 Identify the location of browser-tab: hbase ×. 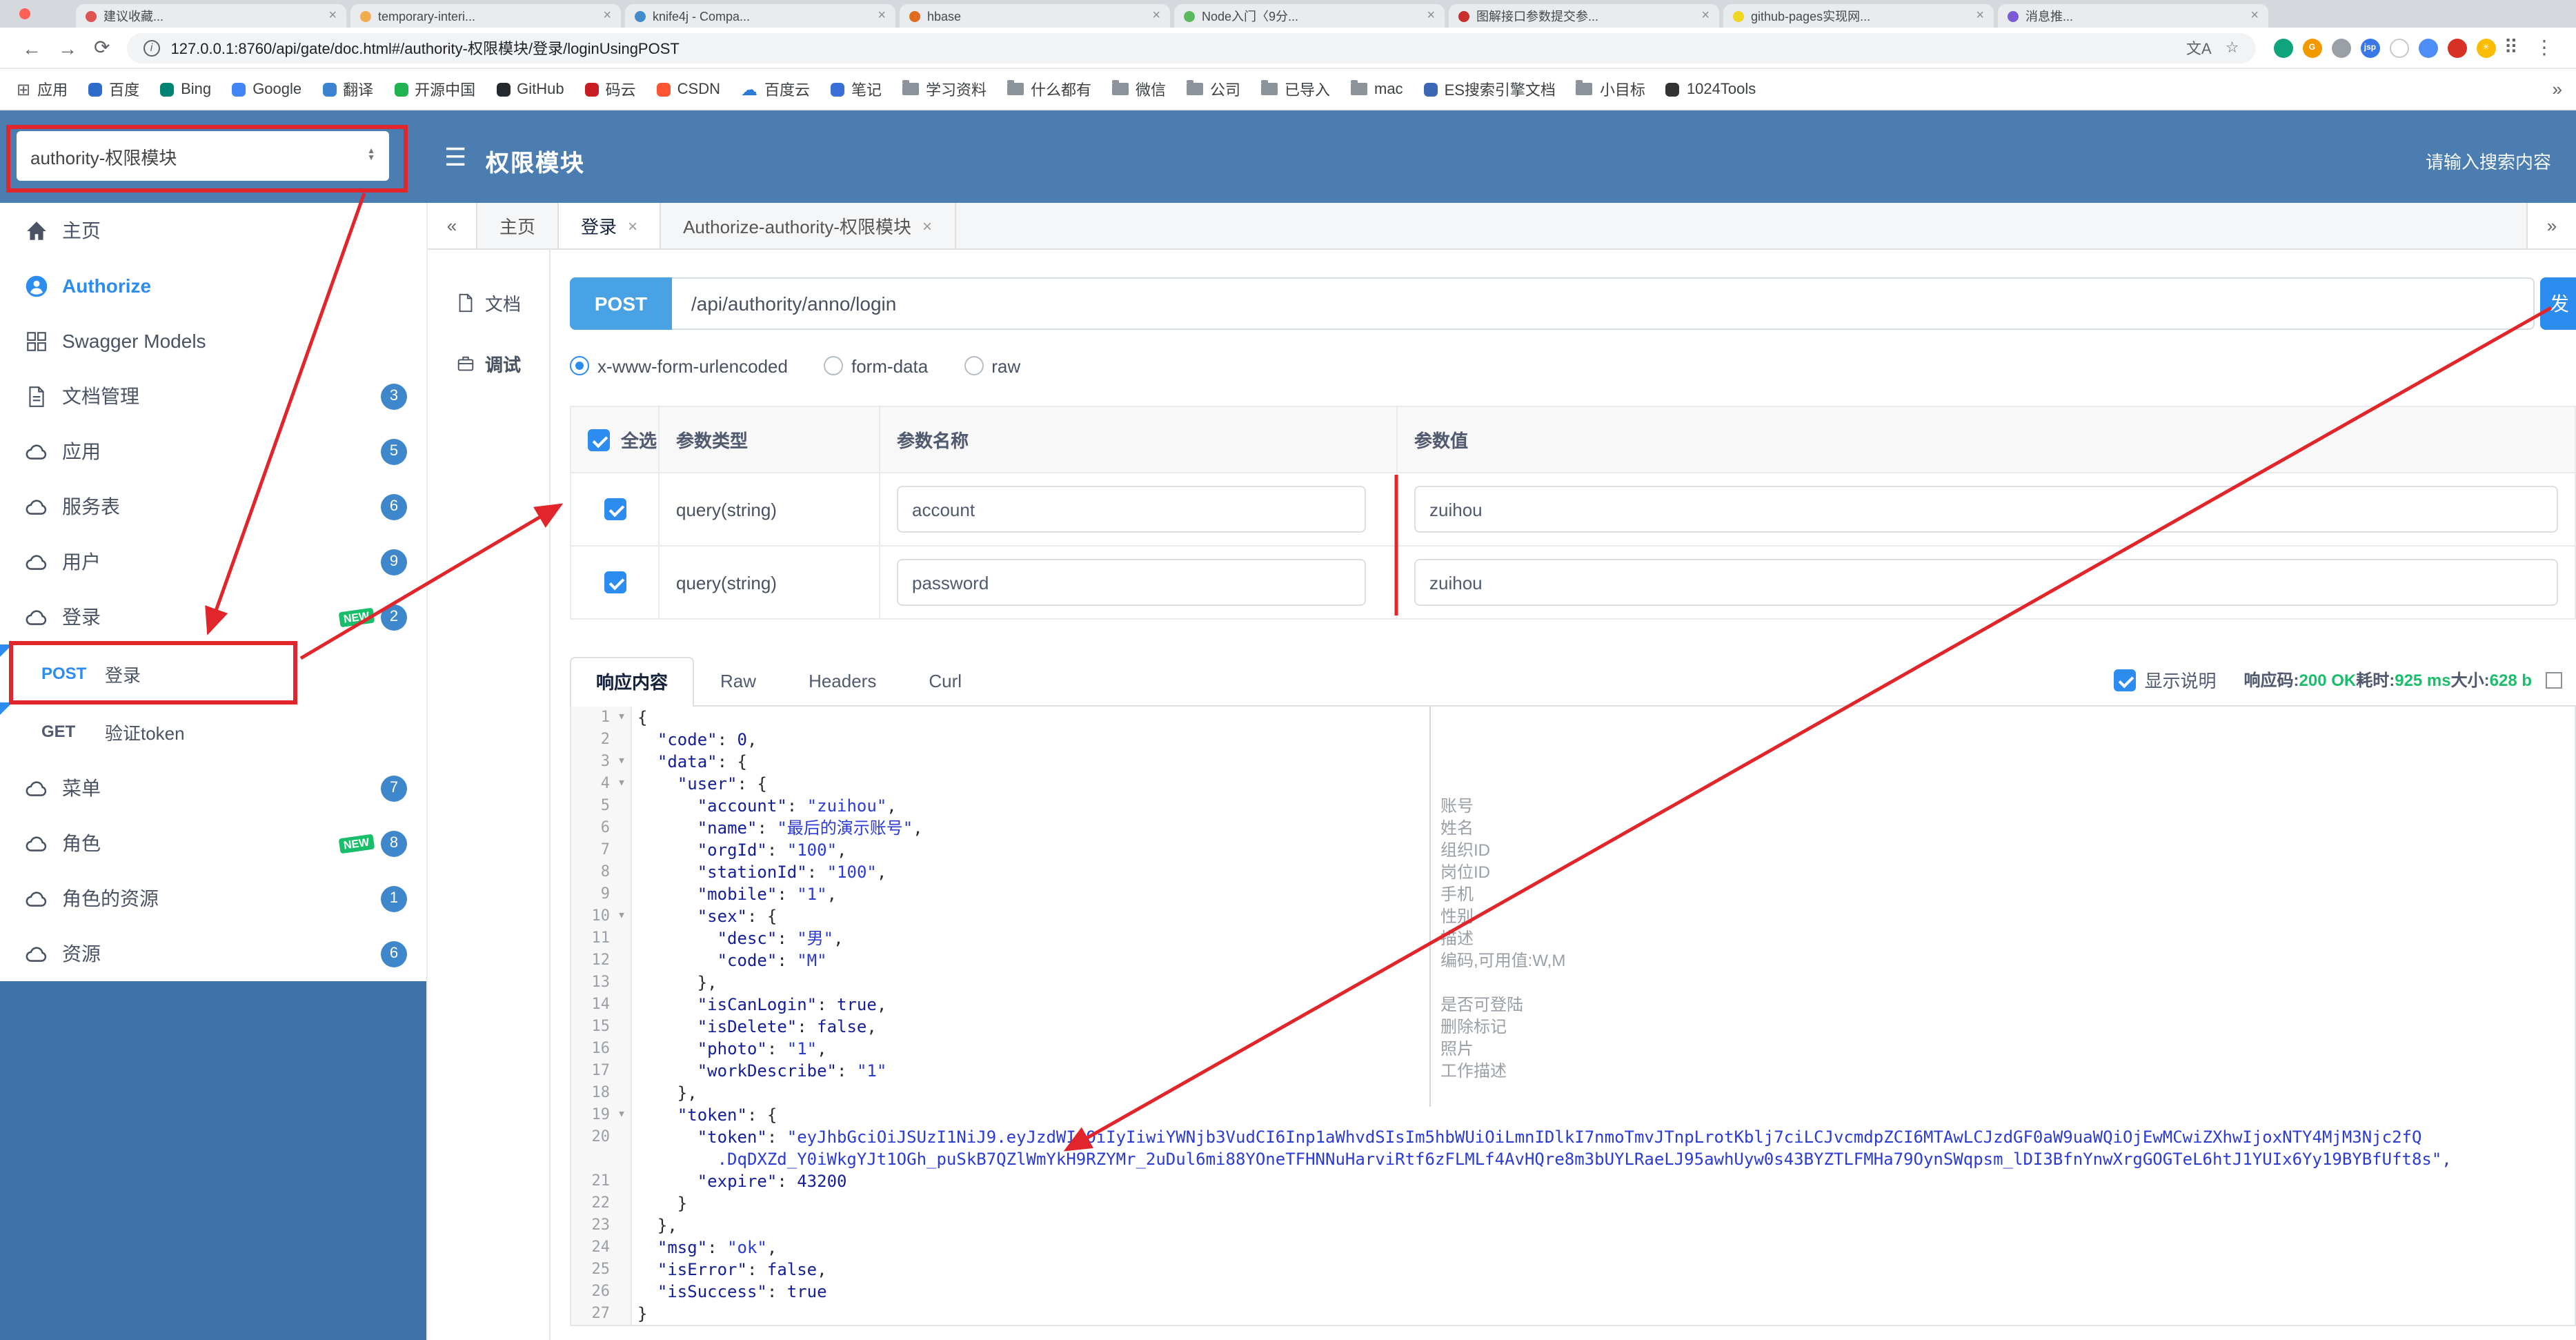
(1035, 16).